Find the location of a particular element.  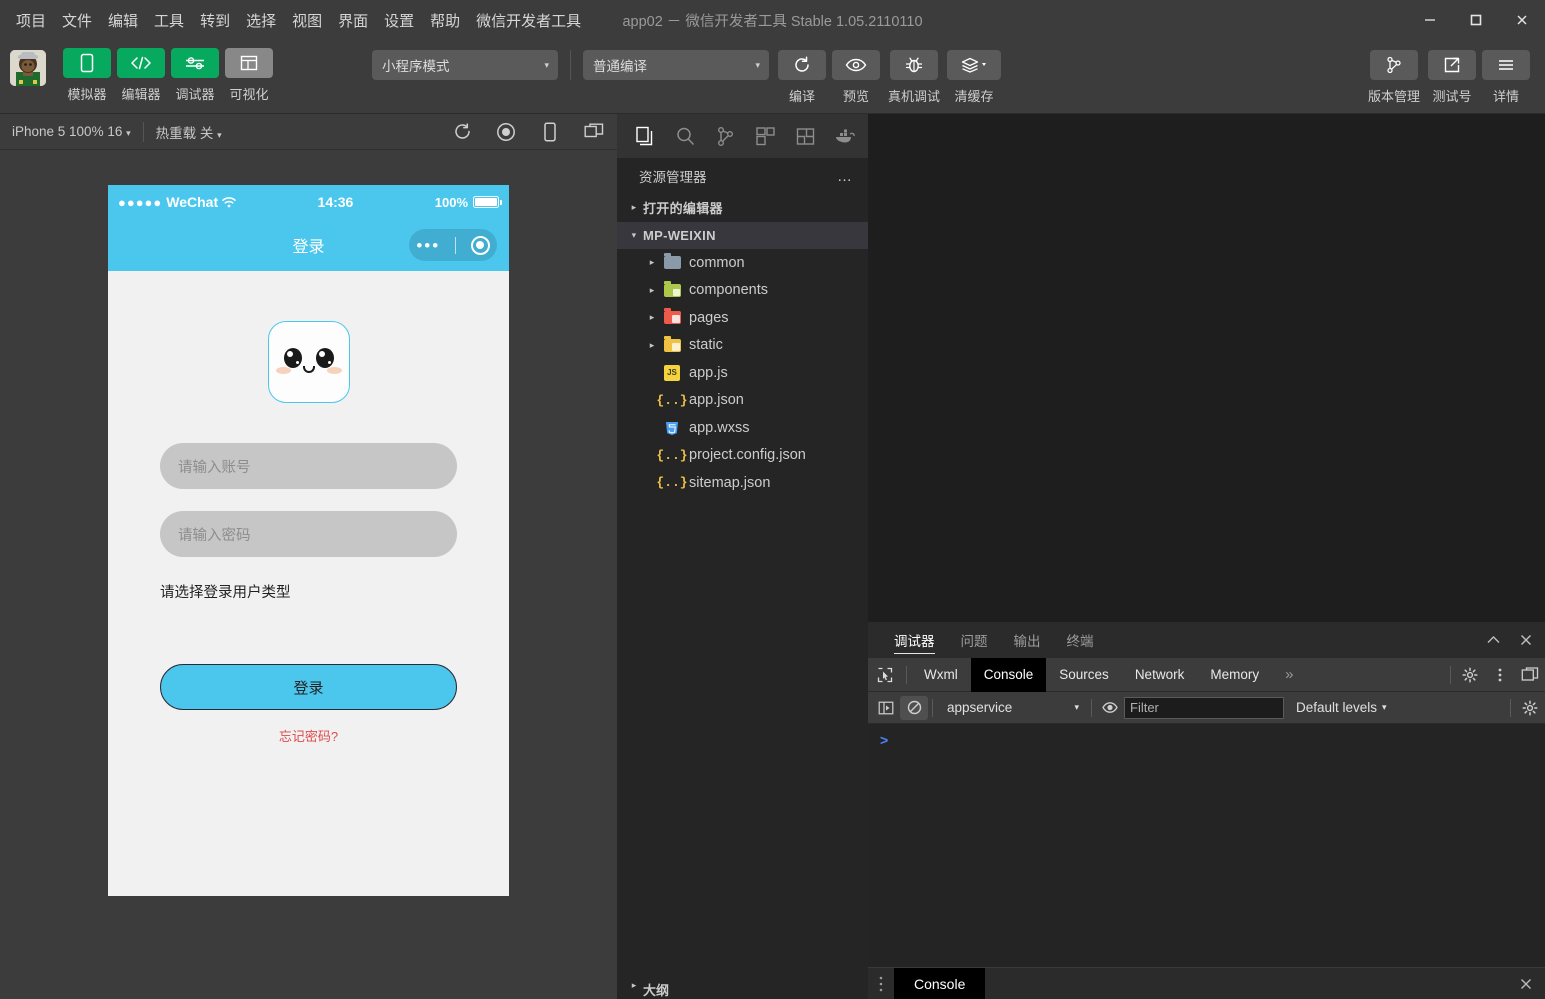

search-icon is located at coordinates (685, 136).